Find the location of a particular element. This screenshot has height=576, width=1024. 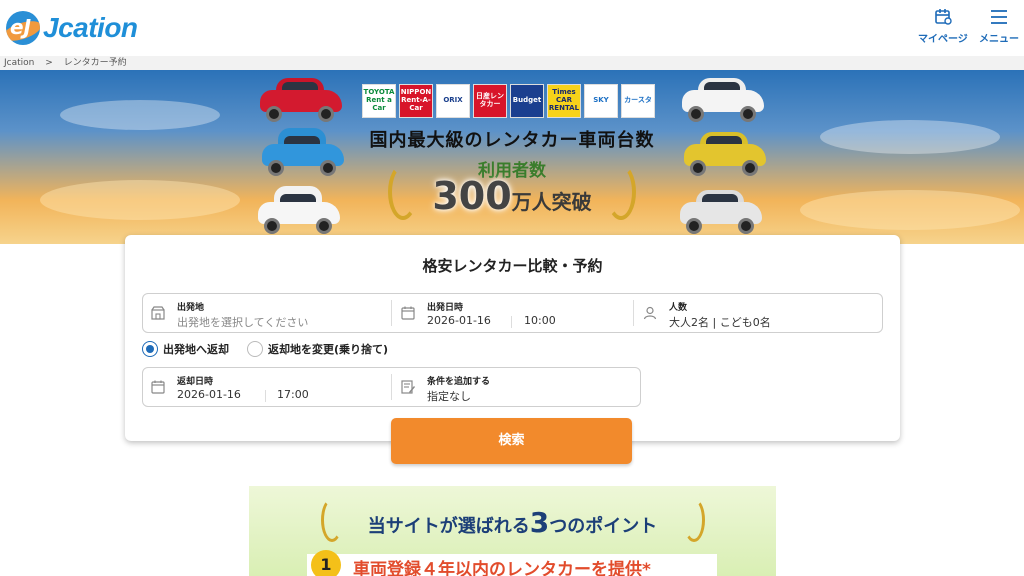

brand-logo: 日産レンタカー is located at coordinates (490, 101).